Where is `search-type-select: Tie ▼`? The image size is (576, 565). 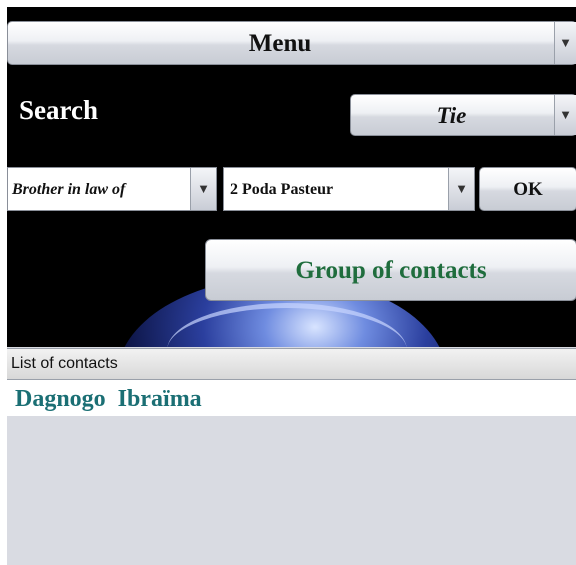 search-type-select: Tie ▼ is located at coordinates (463, 115).